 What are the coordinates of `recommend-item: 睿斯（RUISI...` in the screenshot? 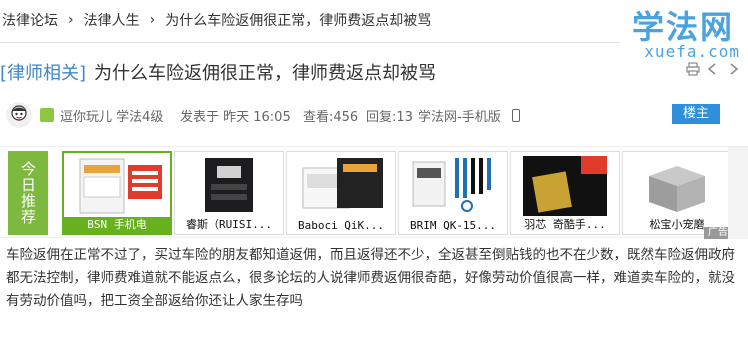 It's located at (229, 193).